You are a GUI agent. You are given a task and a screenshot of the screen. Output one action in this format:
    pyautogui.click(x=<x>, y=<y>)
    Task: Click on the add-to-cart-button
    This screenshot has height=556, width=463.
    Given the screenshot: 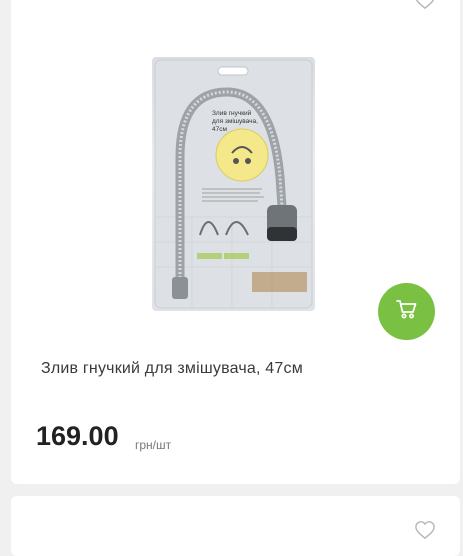 What is the action you would take?
    pyautogui.click(x=406, y=311)
    